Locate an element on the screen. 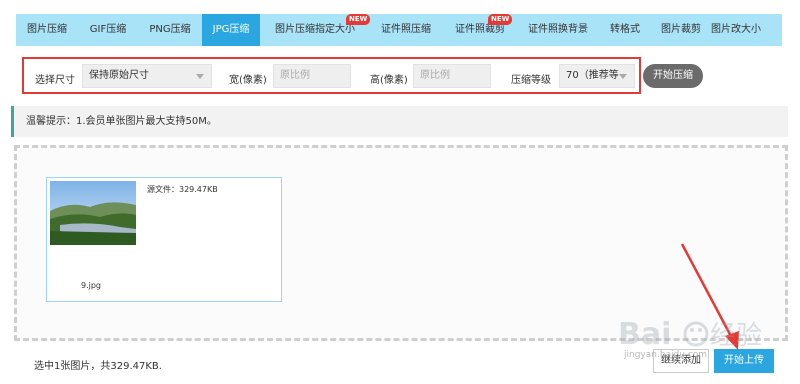 Image resolution: width=800 pixels, height=384 pixels. tab-label: 证件照裁剪 is located at coordinates (480, 29).